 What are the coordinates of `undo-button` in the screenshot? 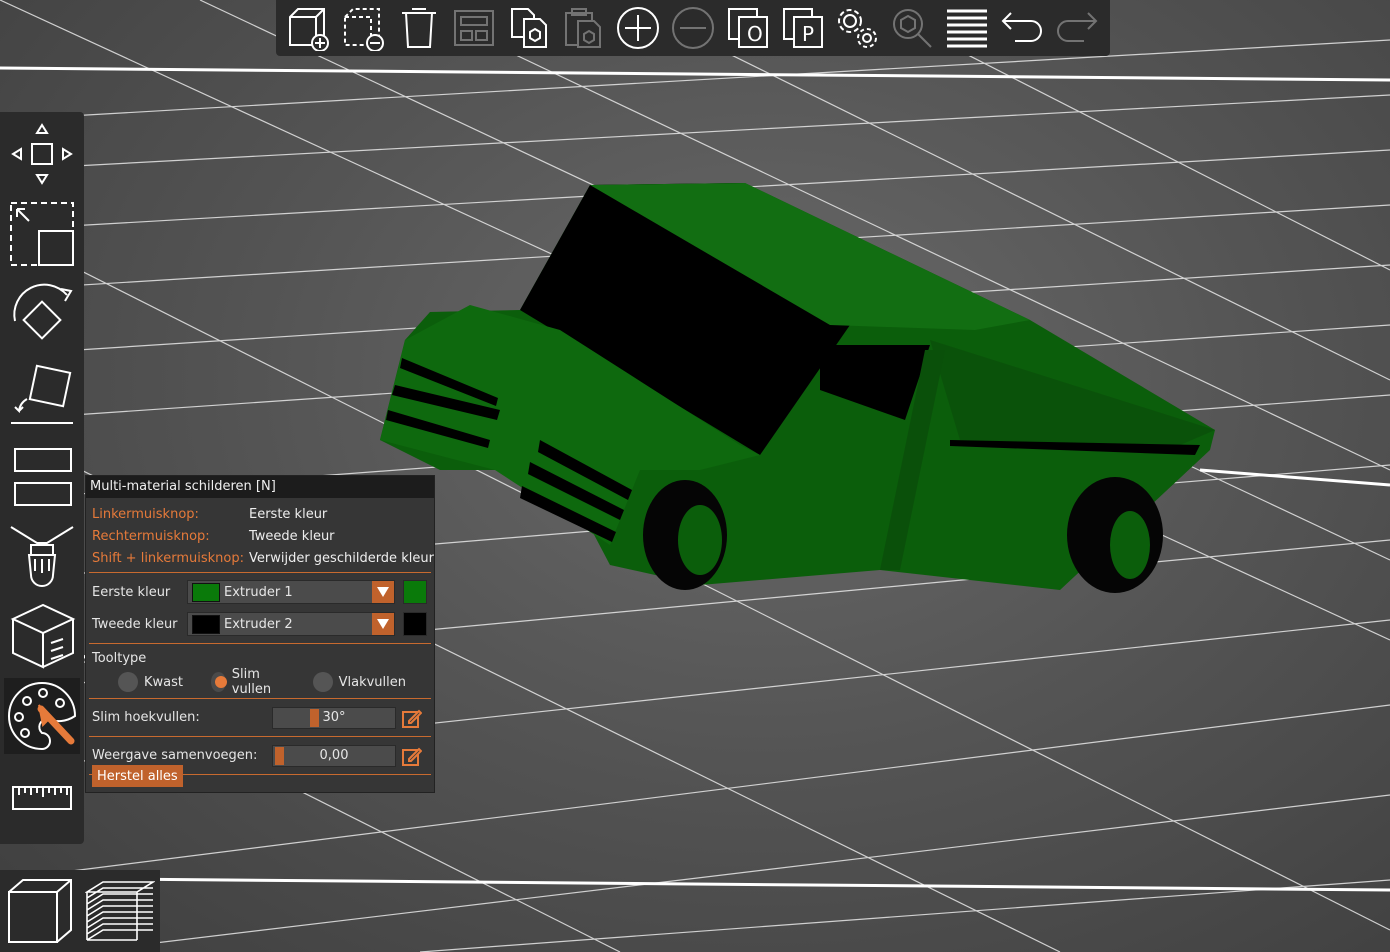 It's located at (1022, 28).